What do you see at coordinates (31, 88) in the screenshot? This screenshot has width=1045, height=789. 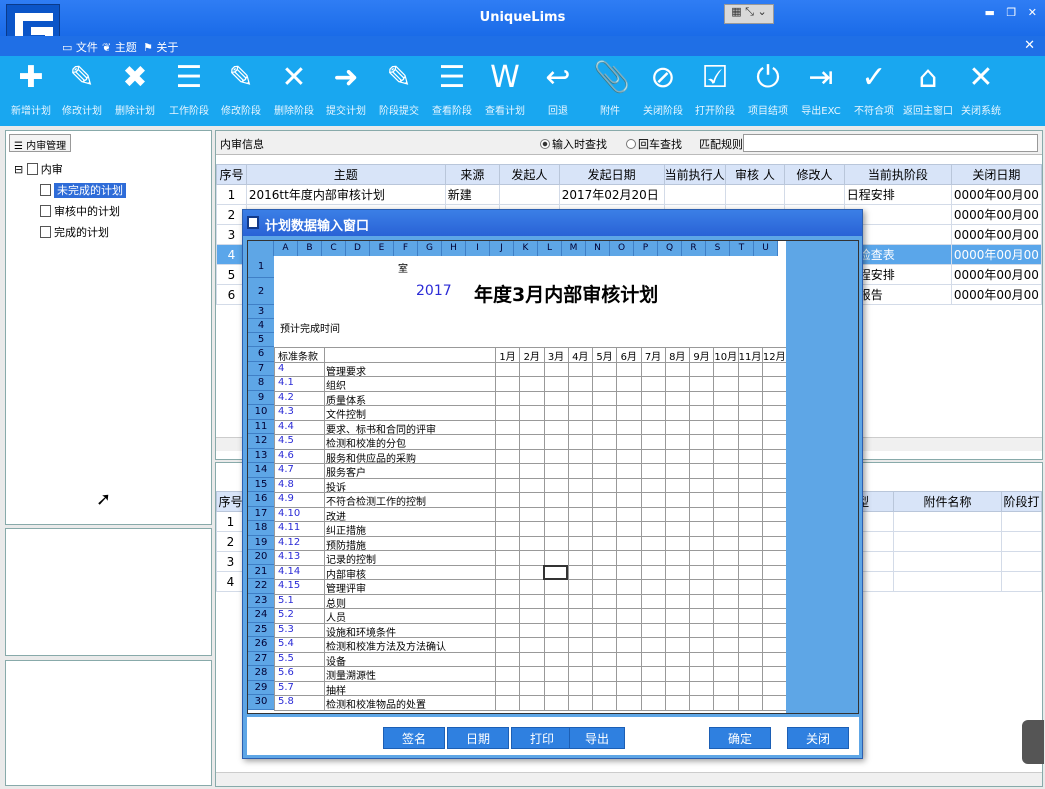 I see `toolbar-doc-plus-button: ✚ 新增计划` at bounding box center [31, 88].